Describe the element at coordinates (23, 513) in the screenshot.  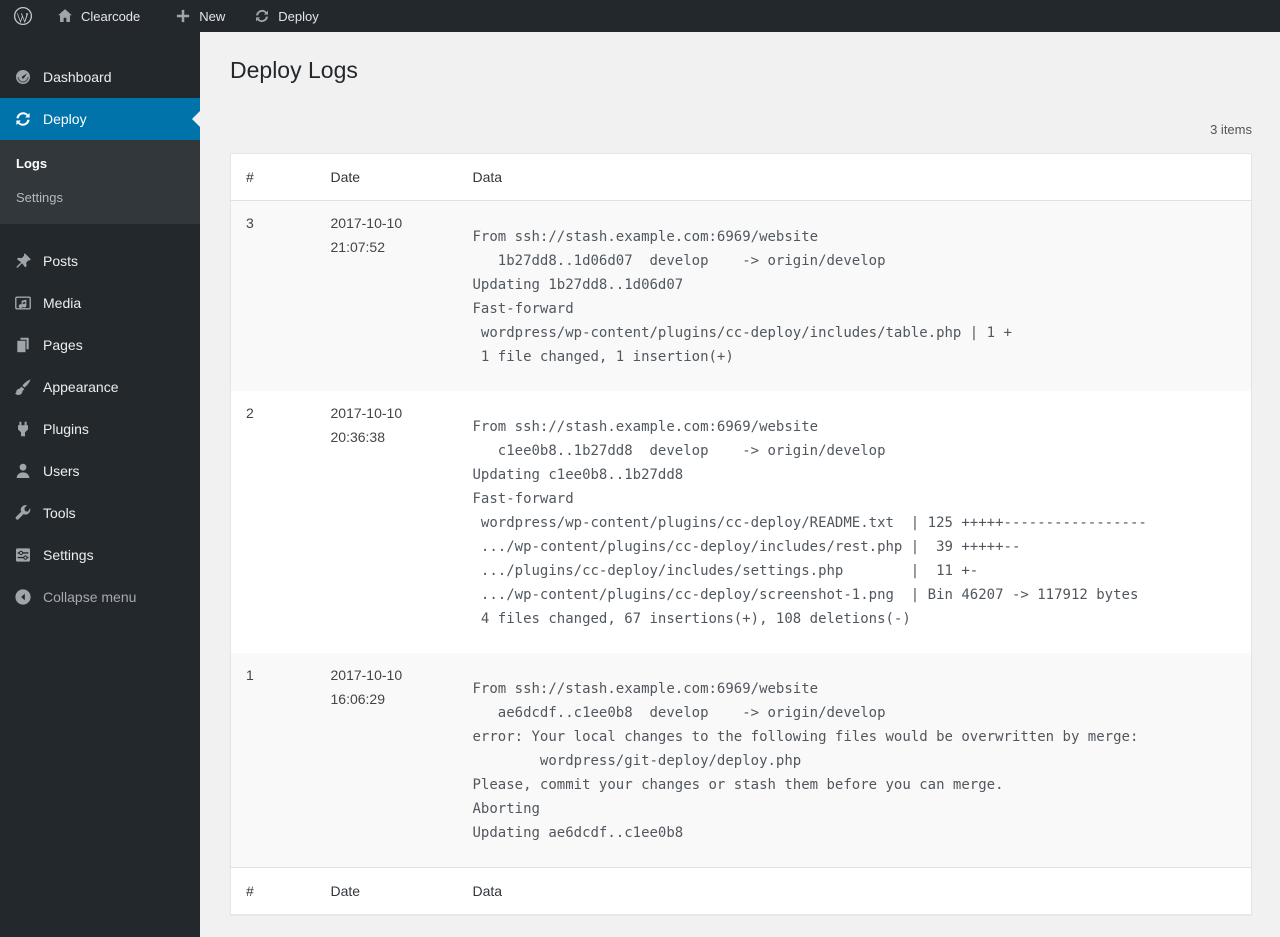
I see `wrench-icon` at that location.